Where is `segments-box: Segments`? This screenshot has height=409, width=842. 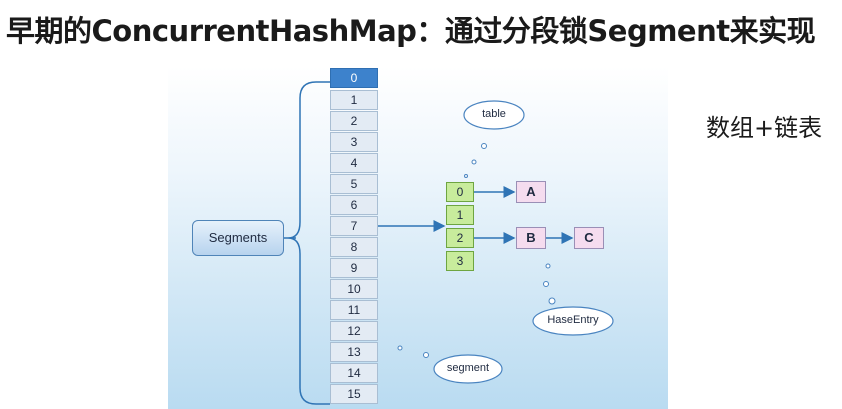
segments-box: Segments is located at coordinates (238, 238).